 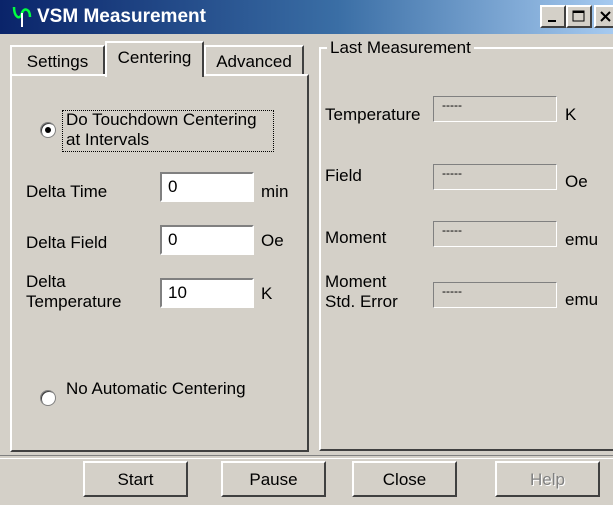 What do you see at coordinates (576, 181) in the screenshot?
I see `field-unit: Oe` at bounding box center [576, 181].